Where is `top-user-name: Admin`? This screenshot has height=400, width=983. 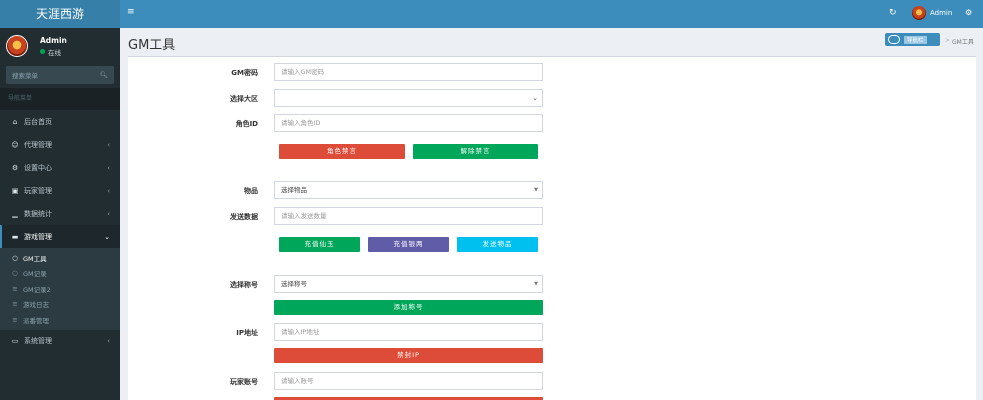 top-user-name: Admin is located at coordinates (941, 13).